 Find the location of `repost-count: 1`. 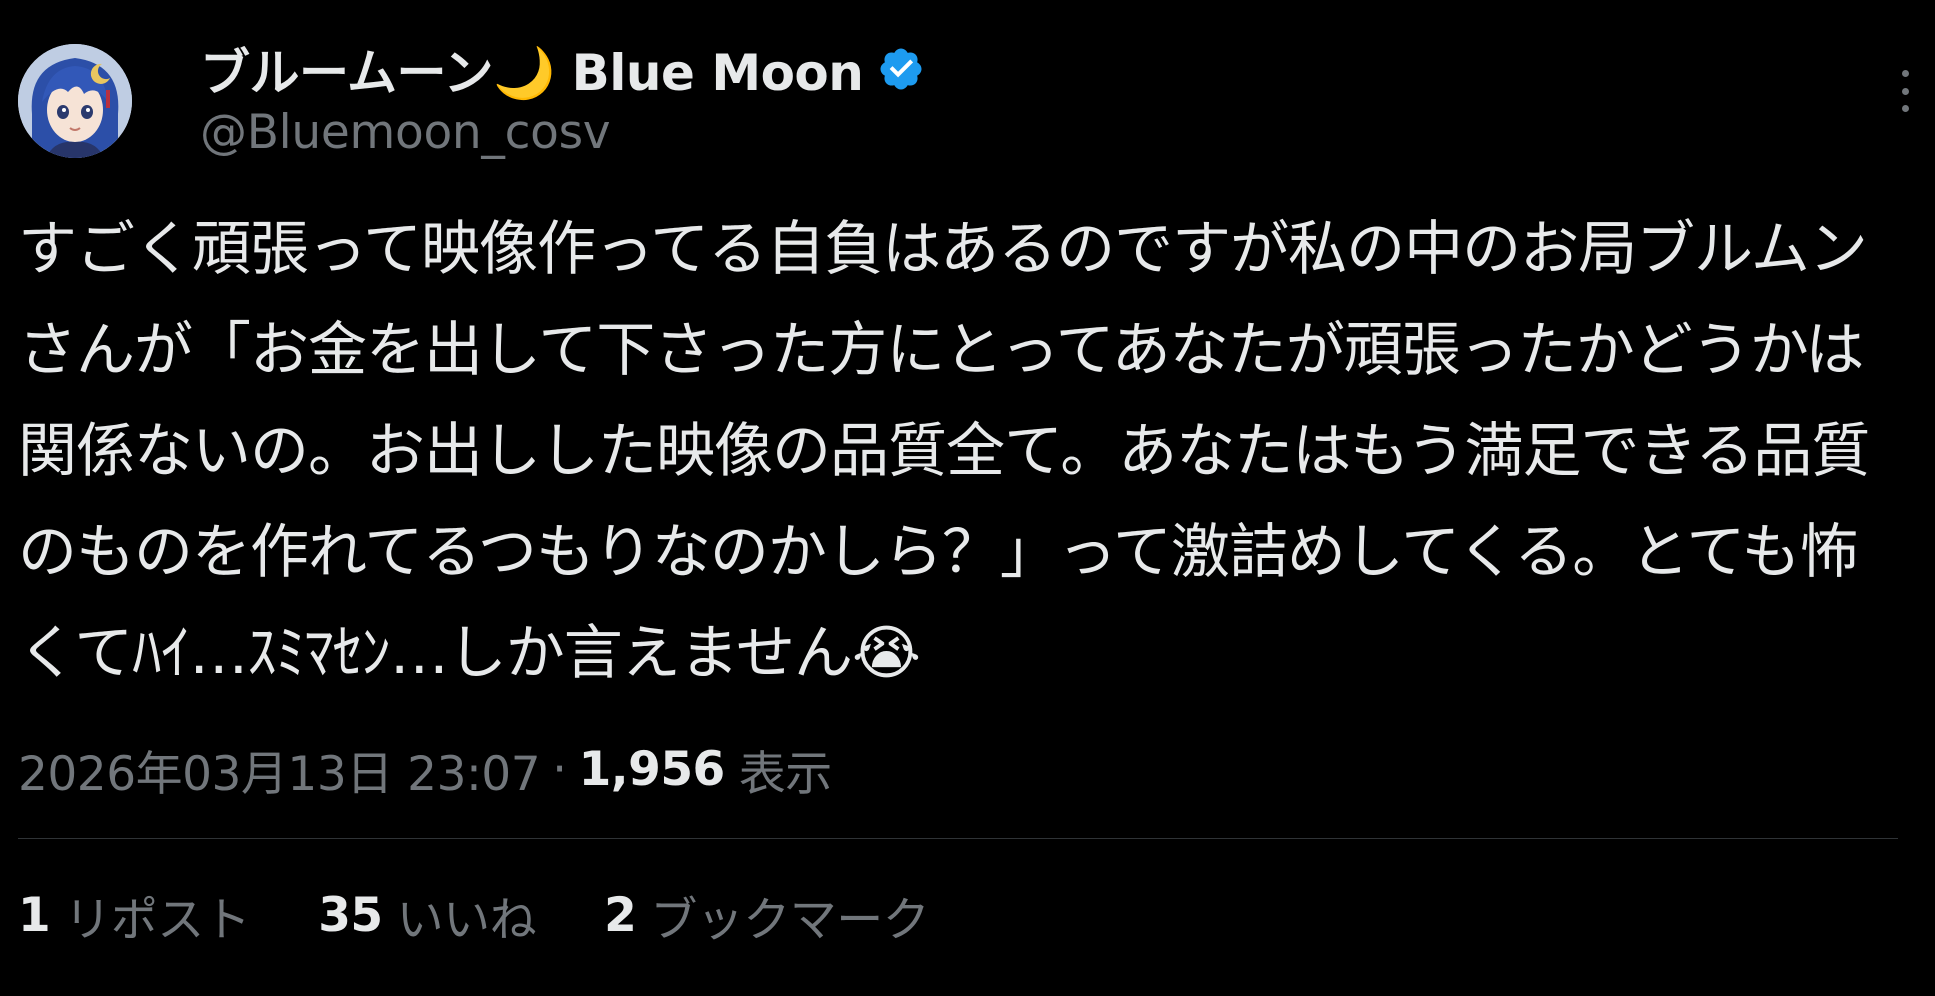

repost-count: 1 is located at coordinates (34, 915).